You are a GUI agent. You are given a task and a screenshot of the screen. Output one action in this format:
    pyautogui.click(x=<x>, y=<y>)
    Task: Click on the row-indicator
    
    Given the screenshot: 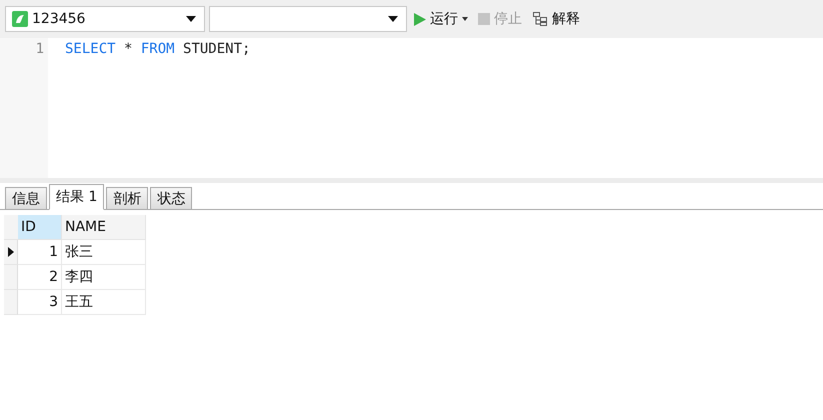 What is the action you would take?
    pyautogui.click(x=11, y=252)
    